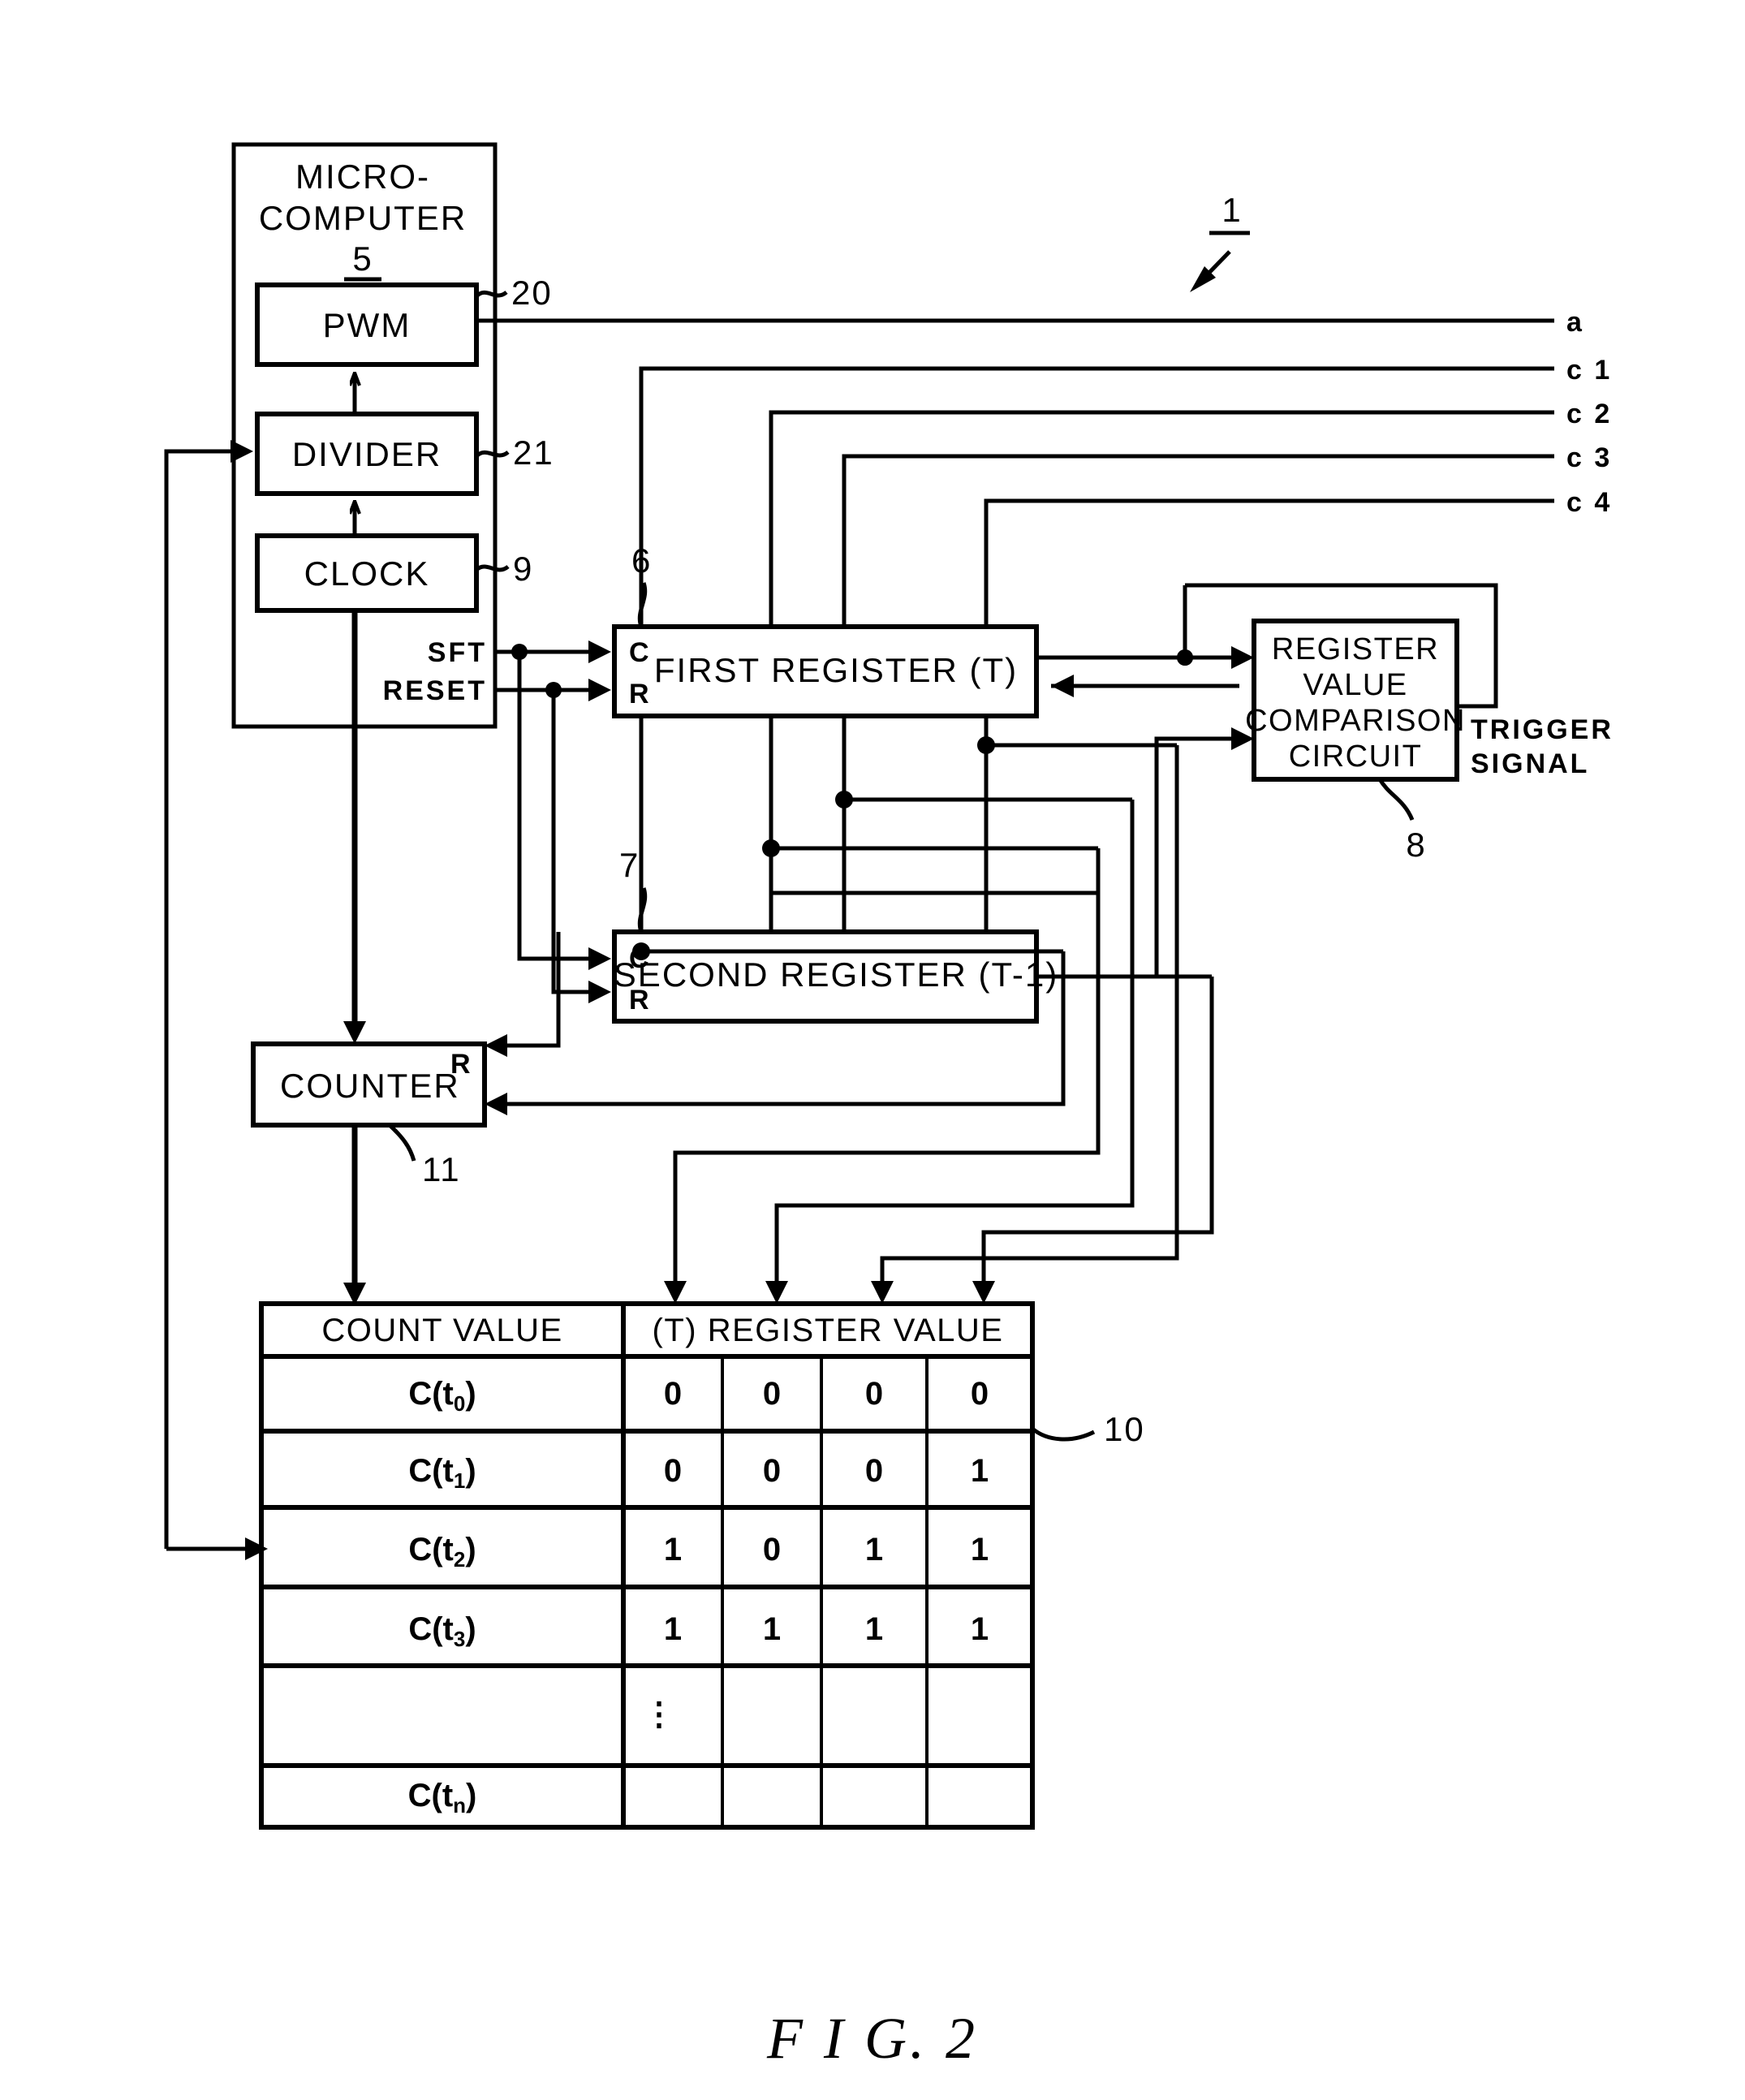 The image size is (1745, 2100). What do you see at coordinates (1232, 210) in the screenshot?
I see `system-ref-number: 1` at bounding box center [1232, 210].